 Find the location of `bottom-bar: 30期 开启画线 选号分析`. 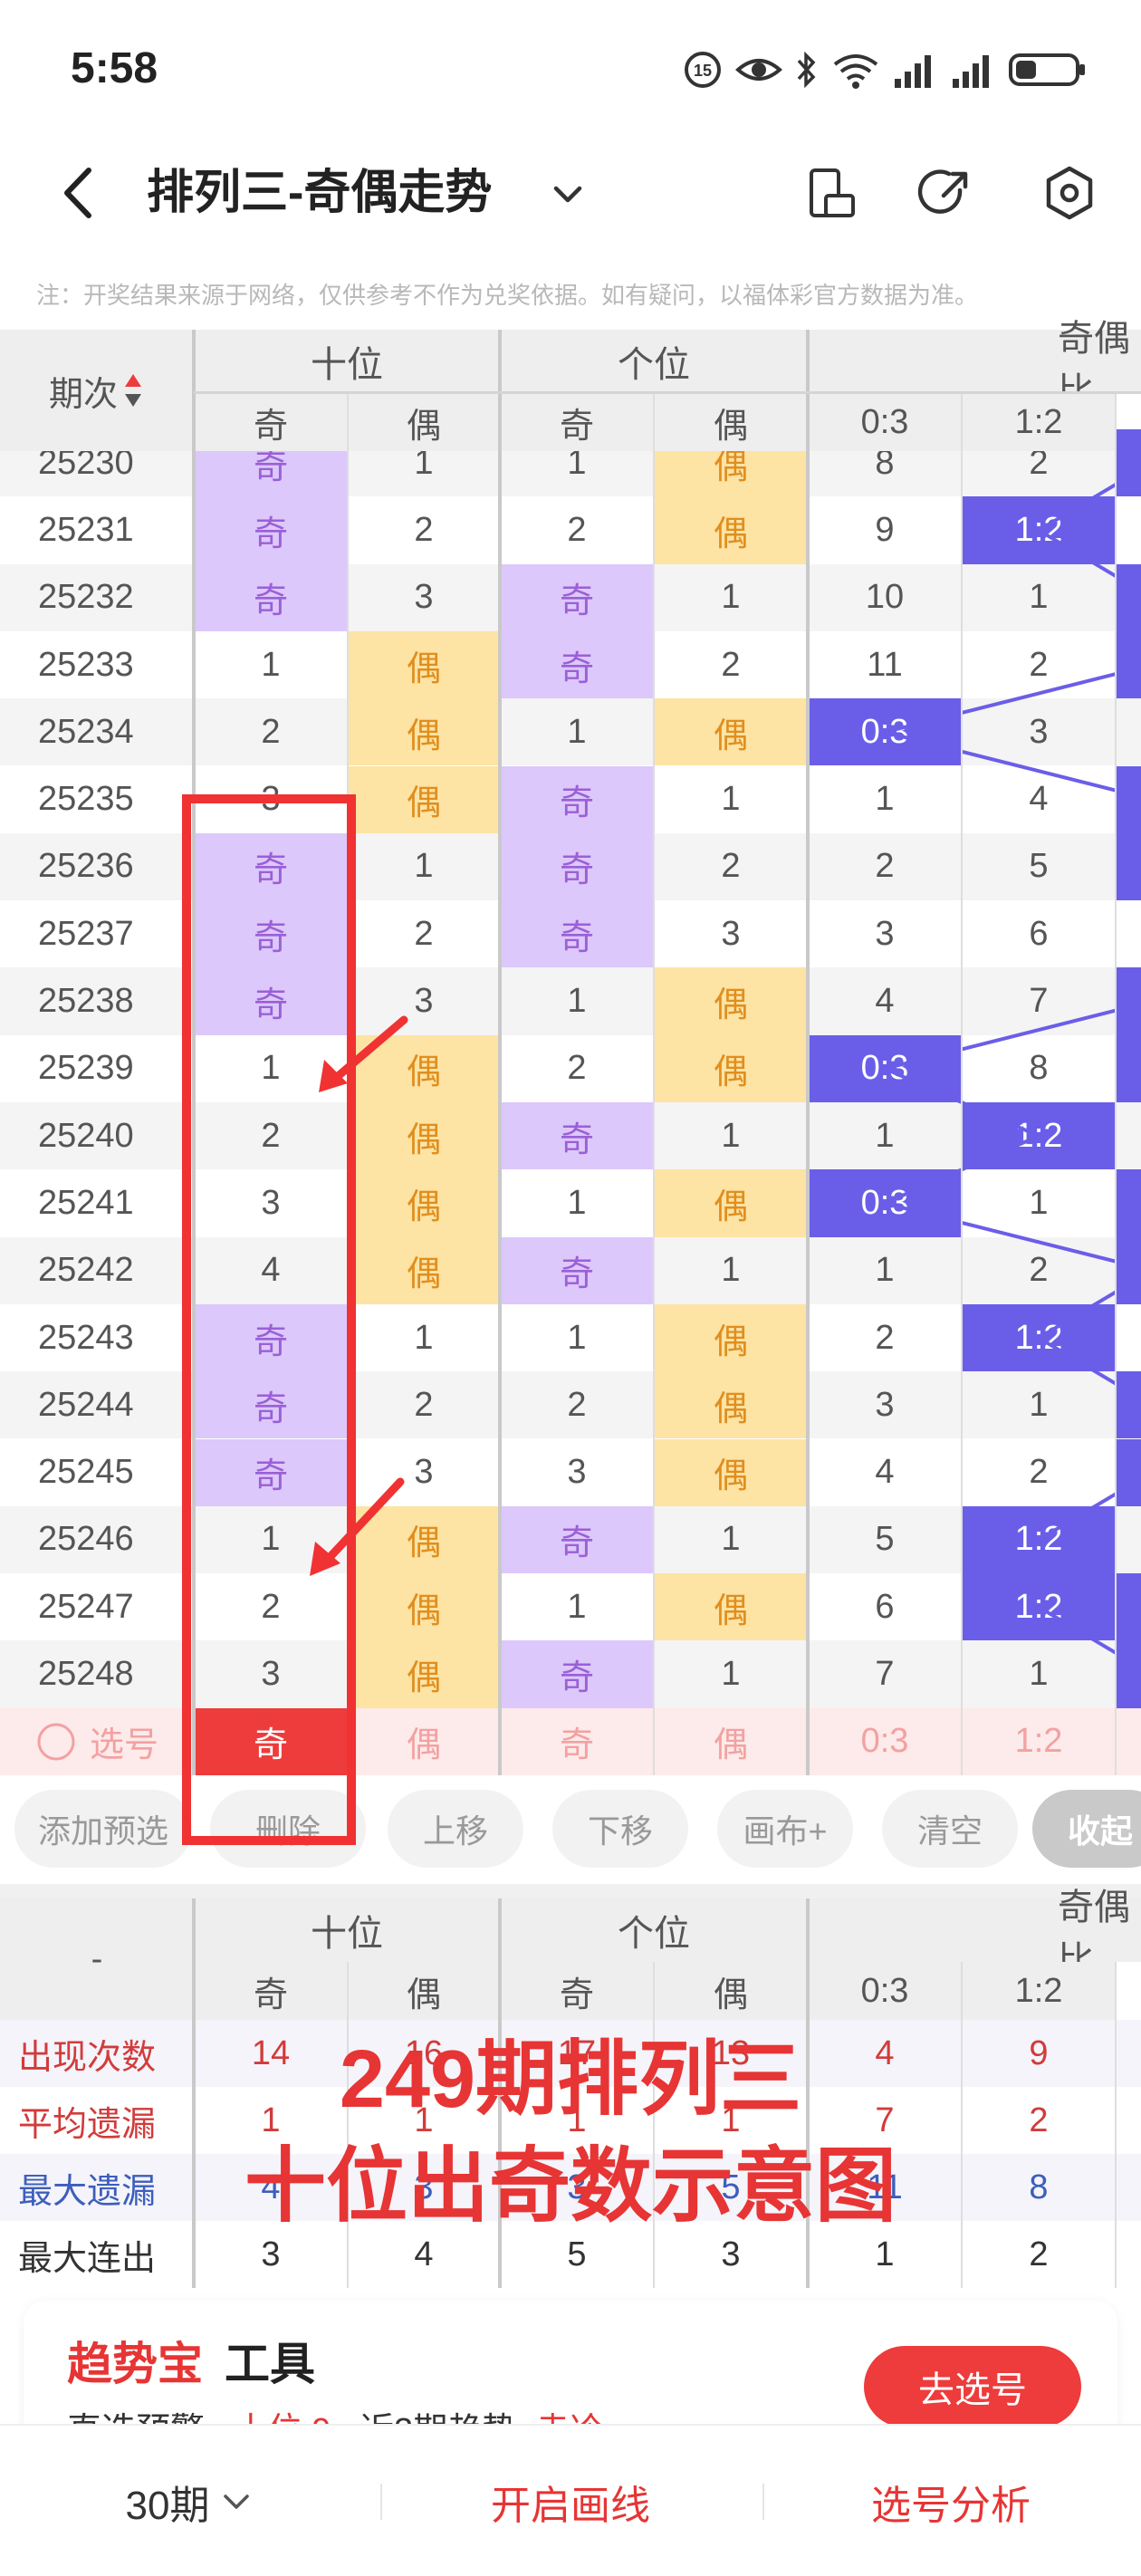

bottom-bar: 30期 开启画线 选号分析 is located at coordinates (570, 2500).